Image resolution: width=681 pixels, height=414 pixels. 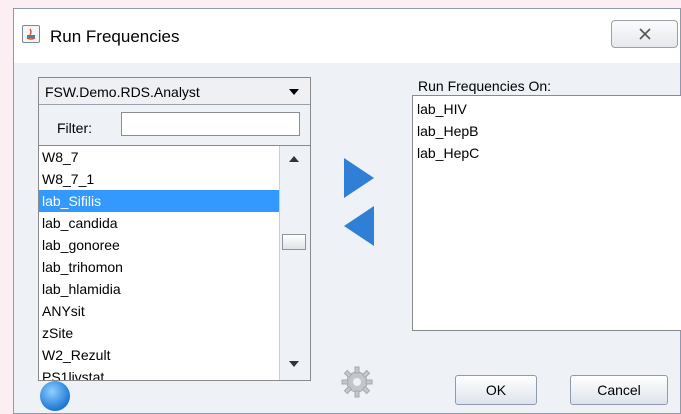 I want to click on title-bar: Run Frequencies, so click(x=347, y=36).